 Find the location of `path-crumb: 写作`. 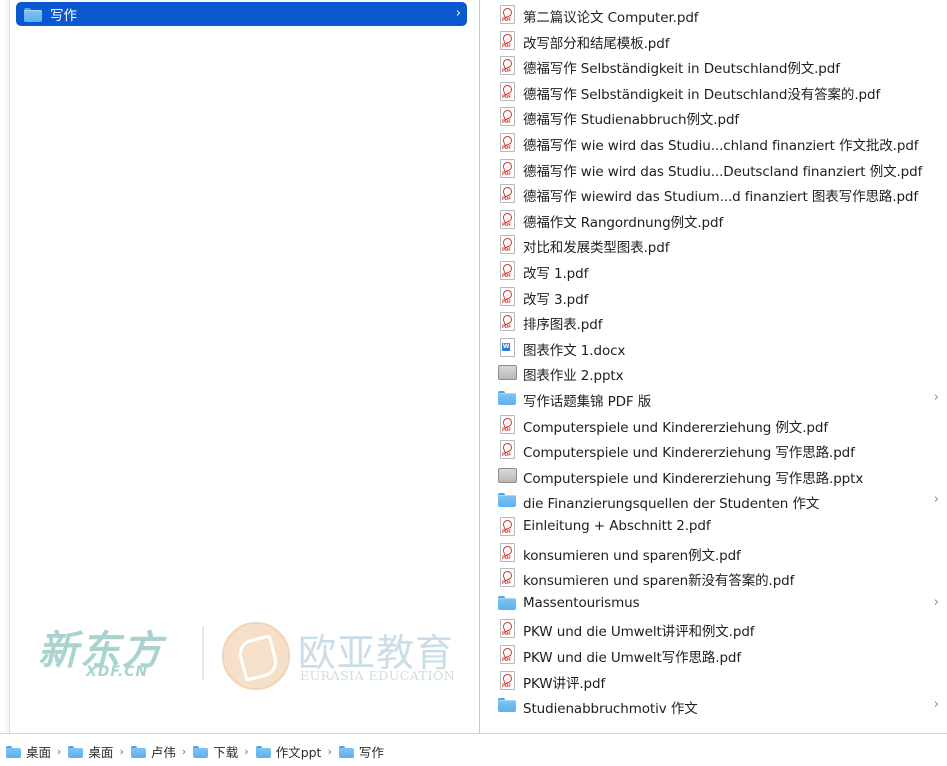

path-crumb: 写作 is located at coordinates (361, 751).